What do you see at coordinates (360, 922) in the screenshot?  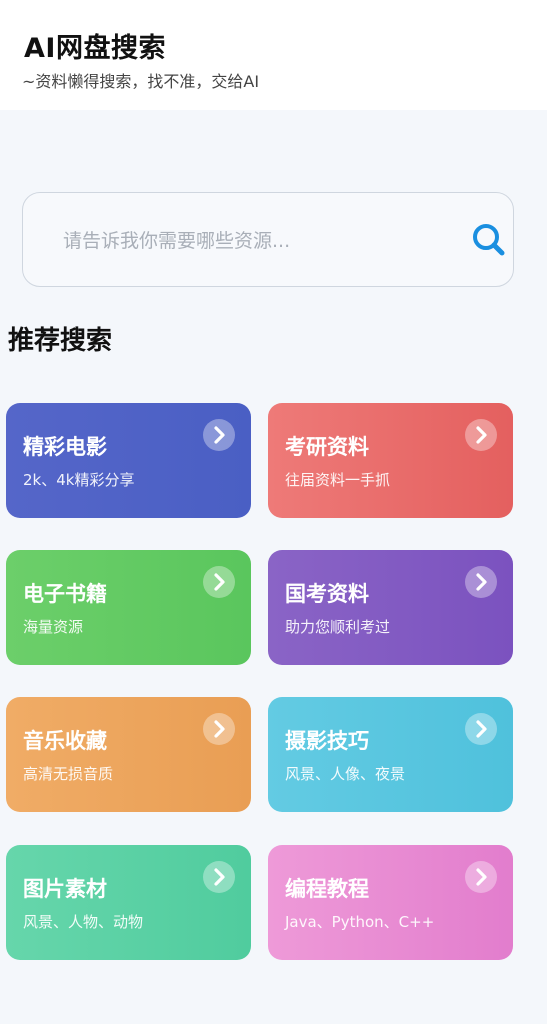 I see `card-description: Java、Python、C++` at bounding box center [360, 922].